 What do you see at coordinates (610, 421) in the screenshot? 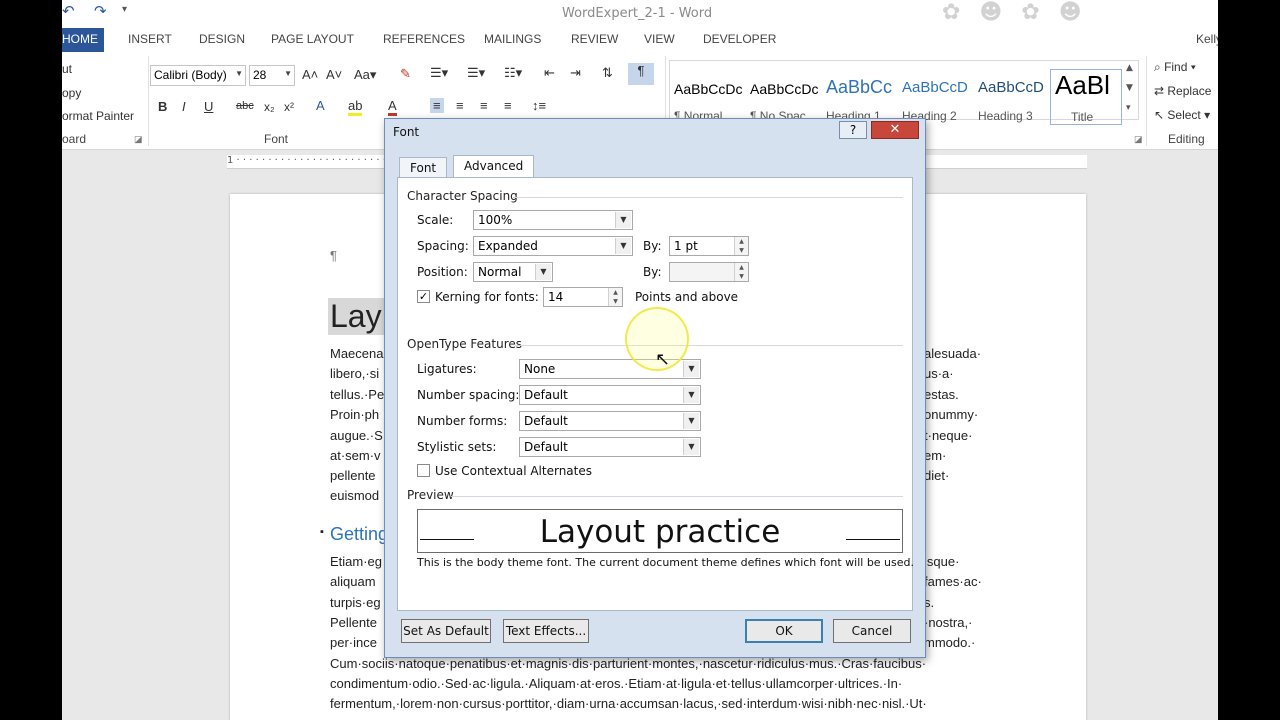
I see `number-forms-combo: Default ▼` at bounding box center [610, 421].